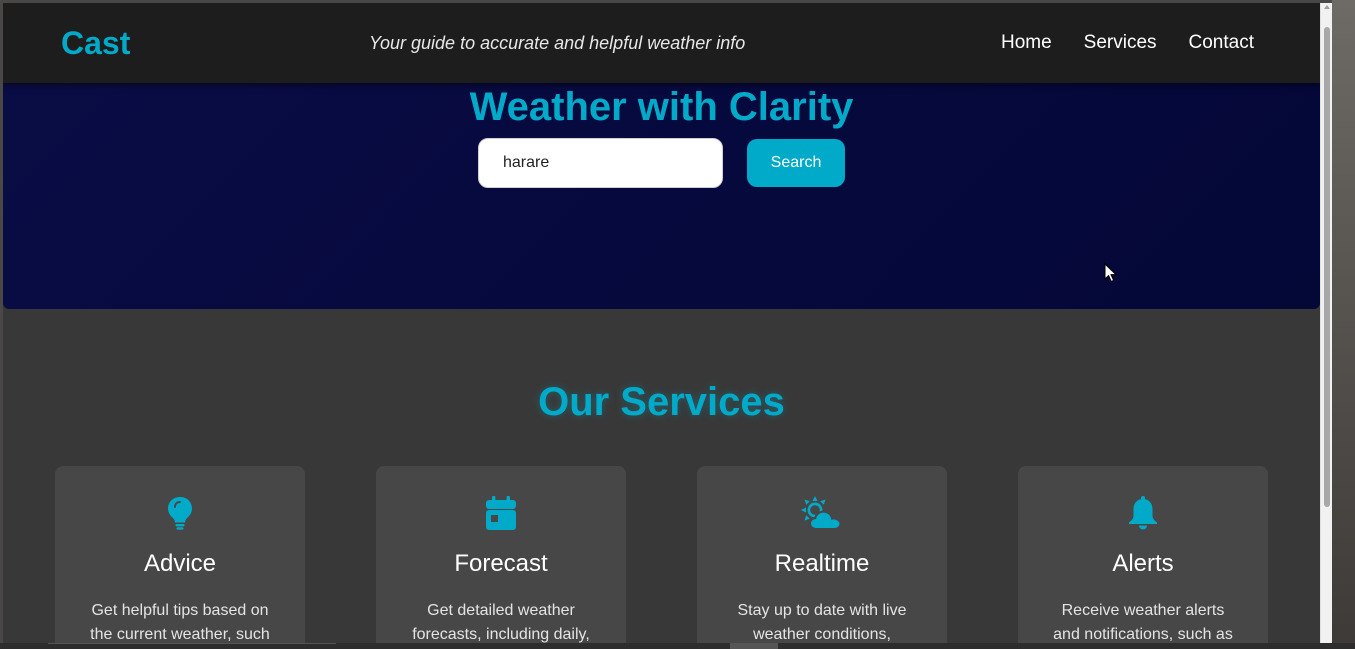 The height and width of the screenshot is (649, 1355). Describe the element at coordinates (796, 163) in the screenshot. I see `search-button: Search` at that location.